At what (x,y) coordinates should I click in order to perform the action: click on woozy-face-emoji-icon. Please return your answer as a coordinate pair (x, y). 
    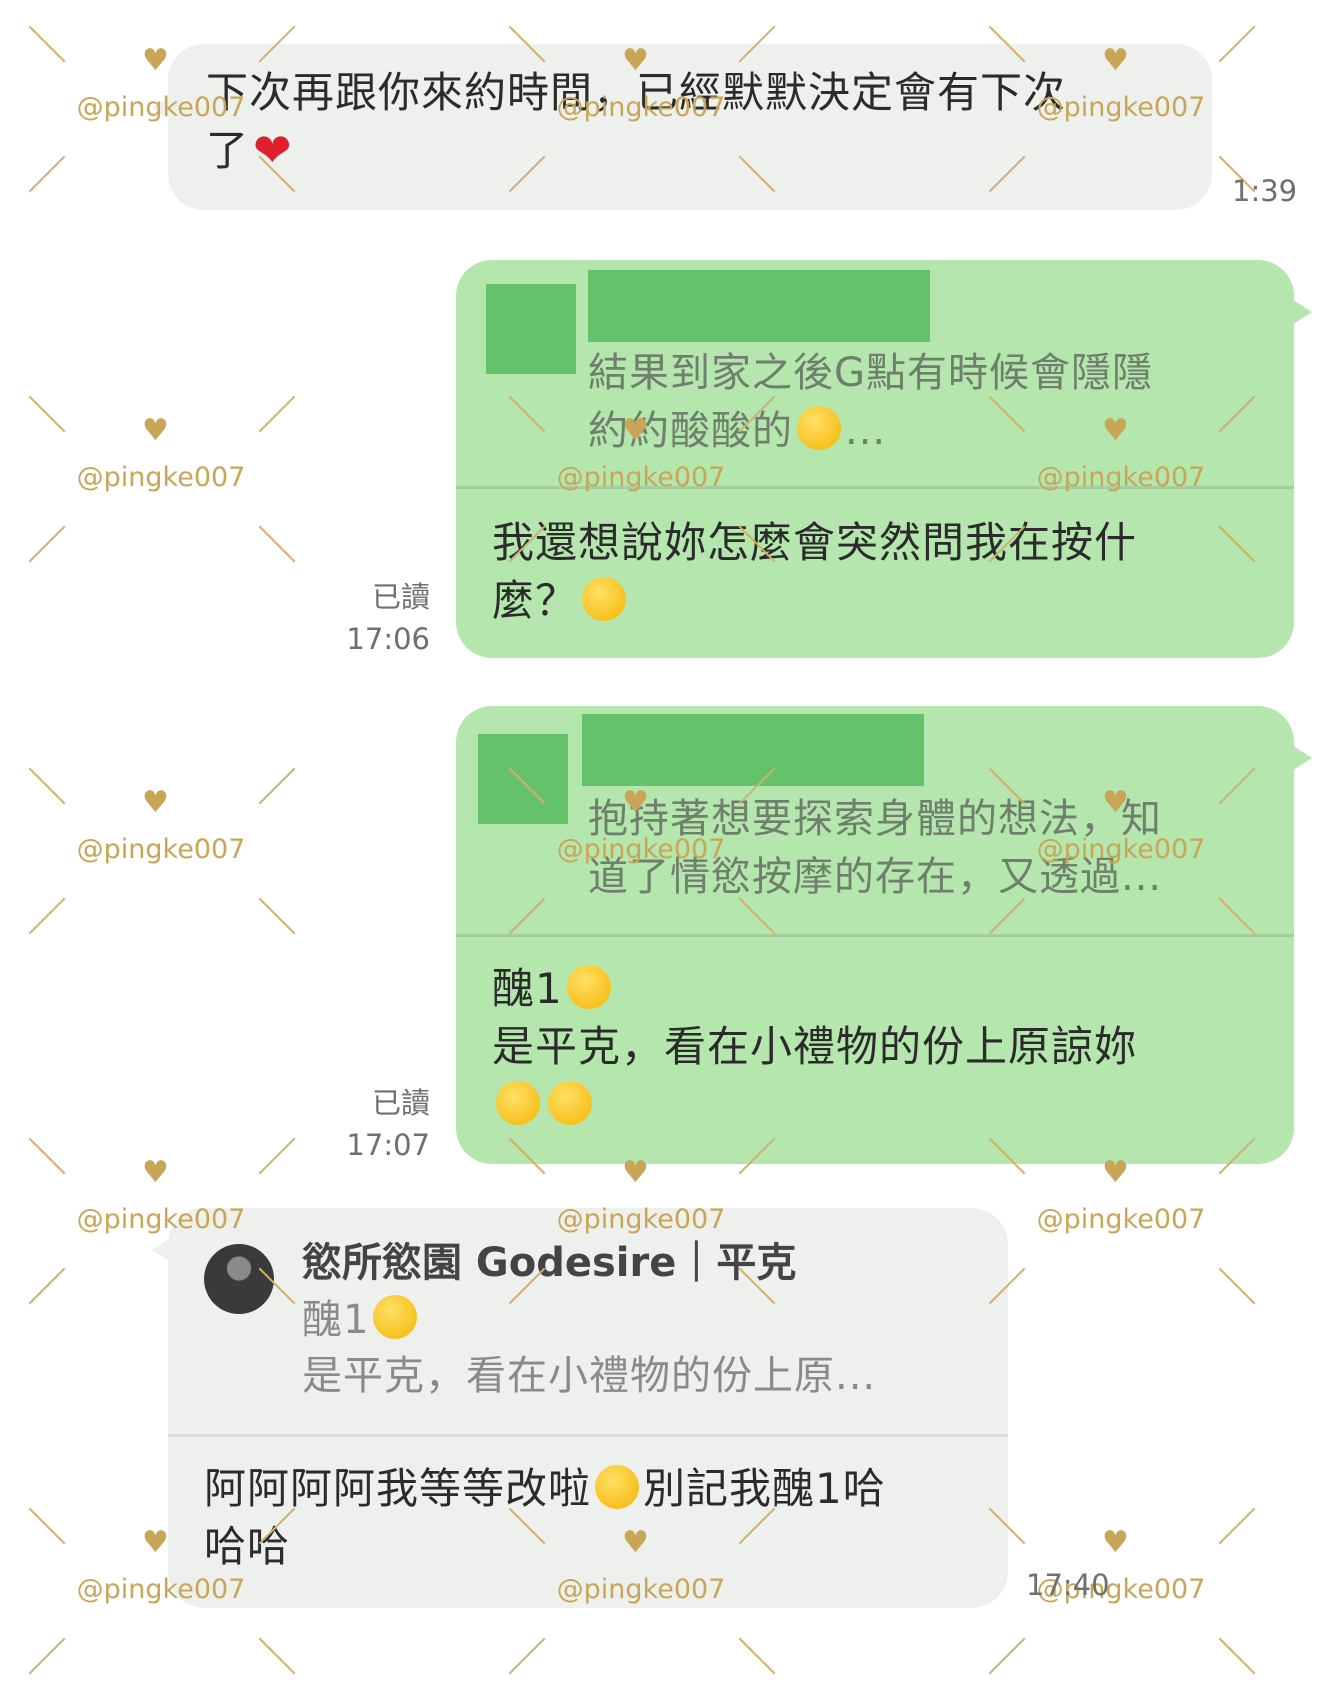
    Looking at the image, I should click on (518, 1103).